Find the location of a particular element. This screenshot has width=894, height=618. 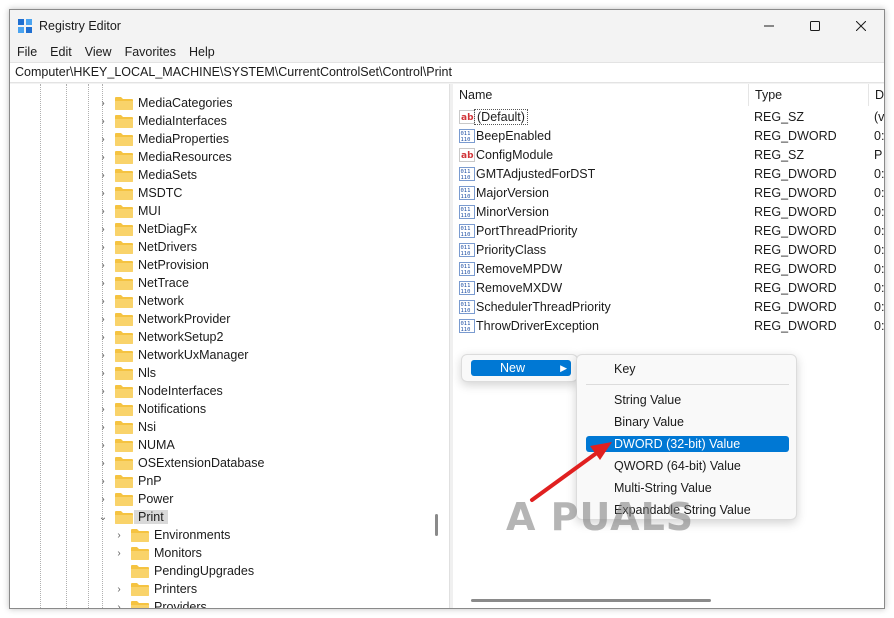

tree-item: › PnP is located at coordinates (129, 481).